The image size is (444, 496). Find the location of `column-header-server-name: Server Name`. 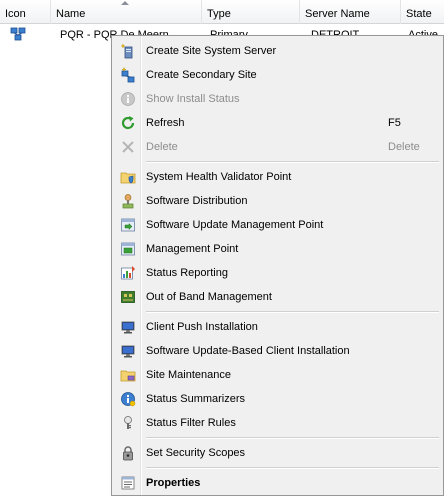

column-header-server-name: Server Name is located at coordinates (350, 12).